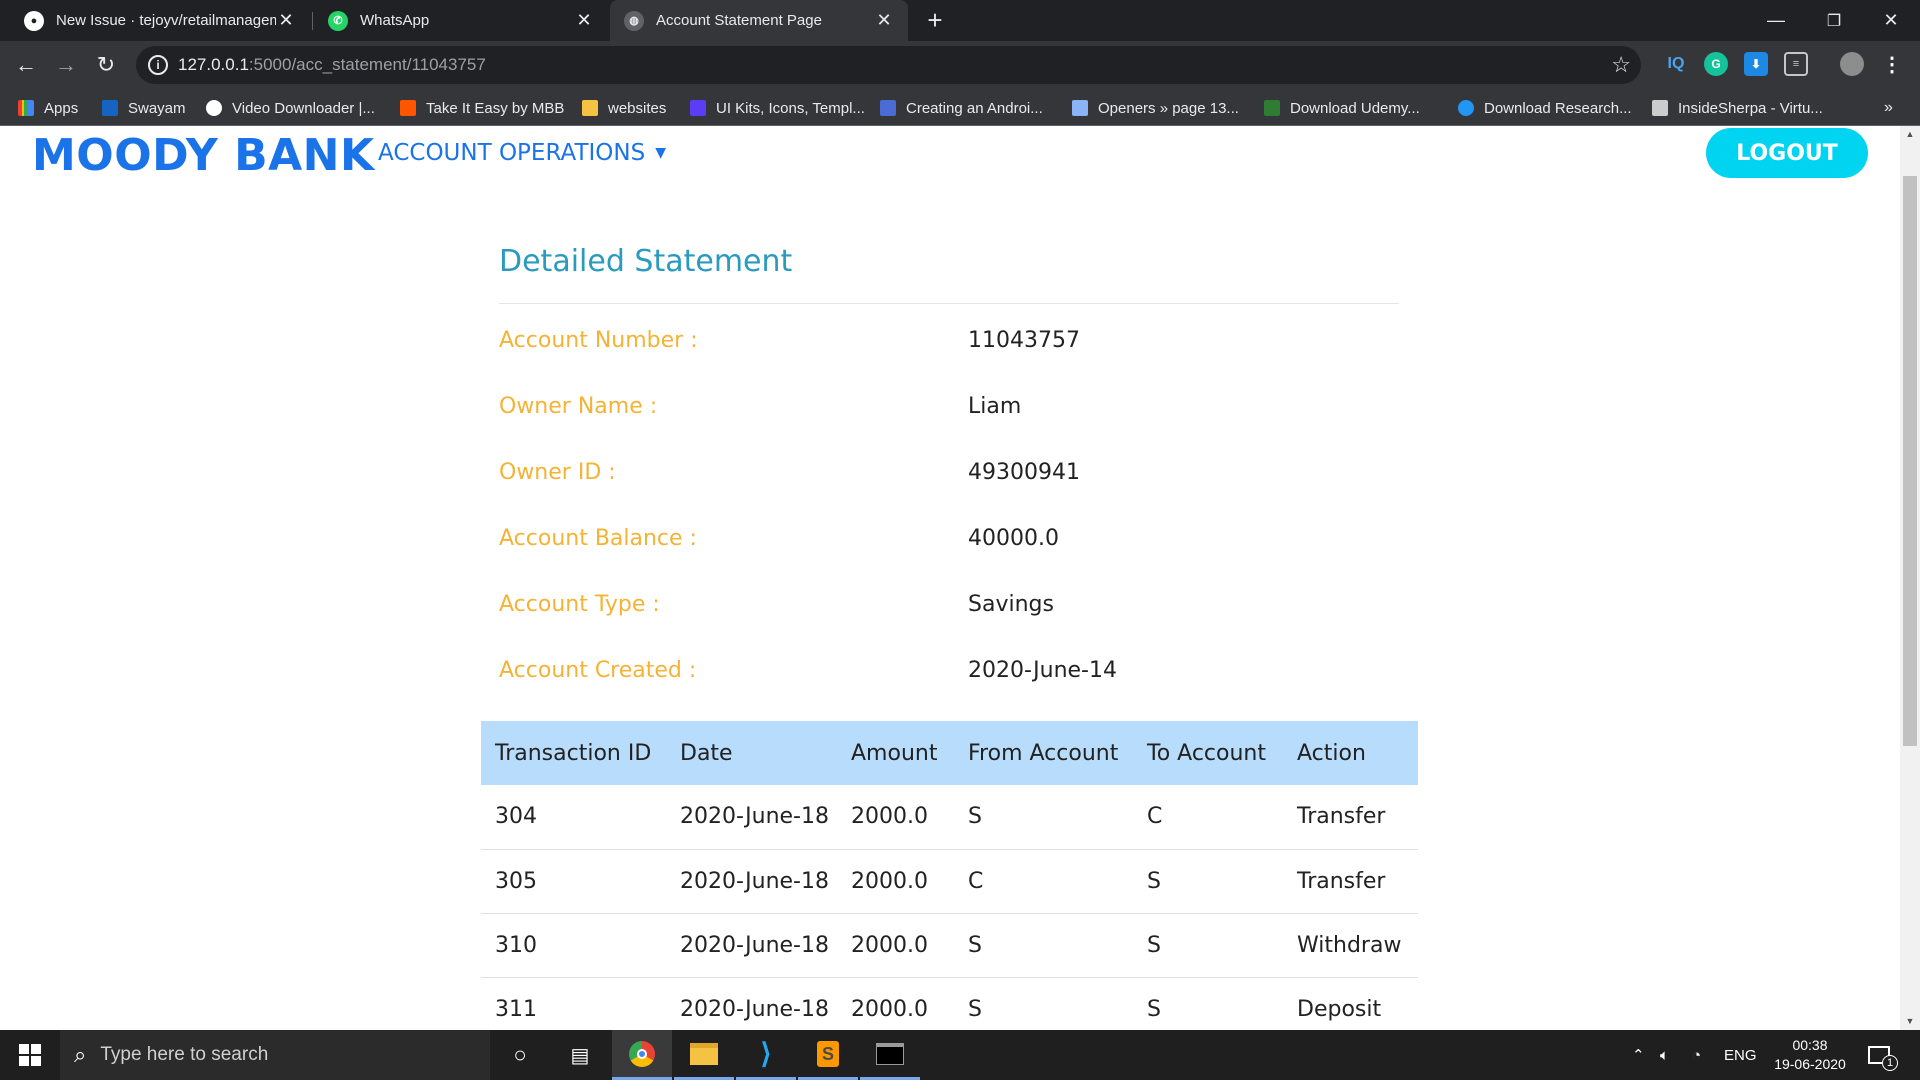 This screenshot has height=1080, width=1920. What do you see at coordinates (184, 1054) in the screenshot?
I see `search-placeholder: Type here to search` at bounding box center [184, 1054].